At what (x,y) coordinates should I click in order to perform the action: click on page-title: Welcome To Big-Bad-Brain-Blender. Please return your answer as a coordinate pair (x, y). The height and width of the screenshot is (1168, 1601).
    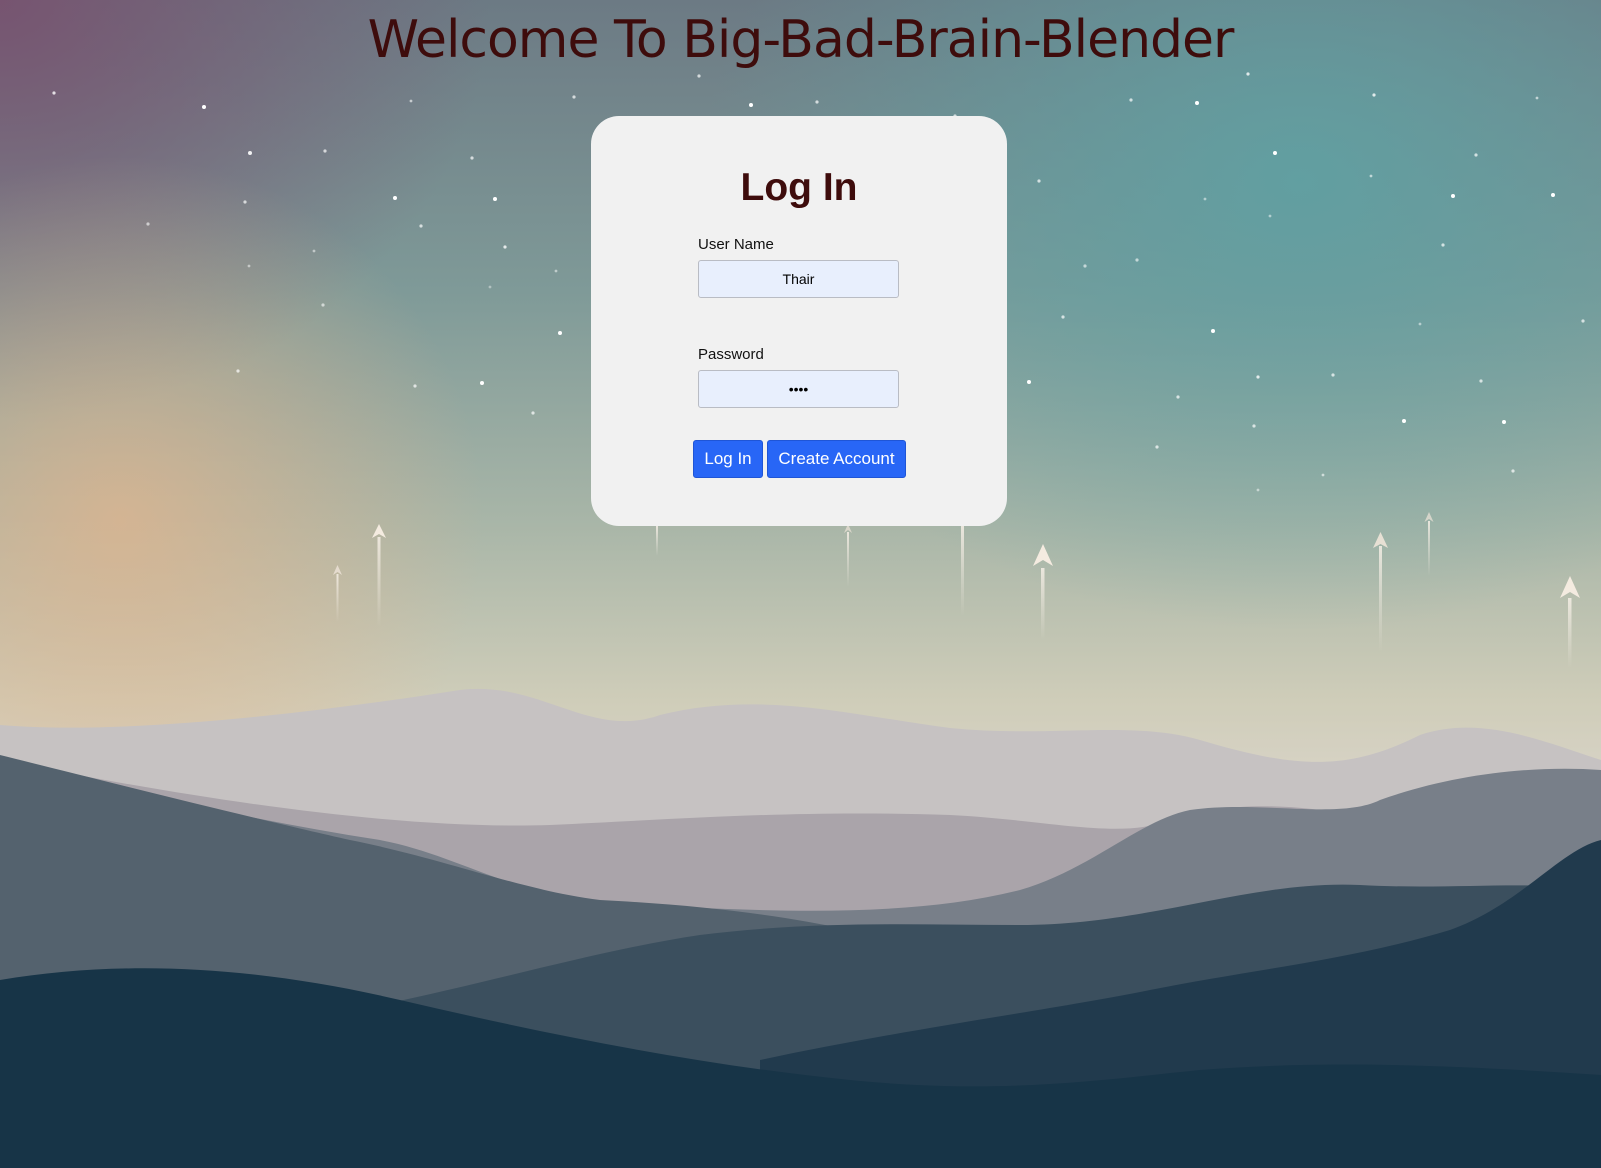
    Looking at the image, I should click on (801, 40).